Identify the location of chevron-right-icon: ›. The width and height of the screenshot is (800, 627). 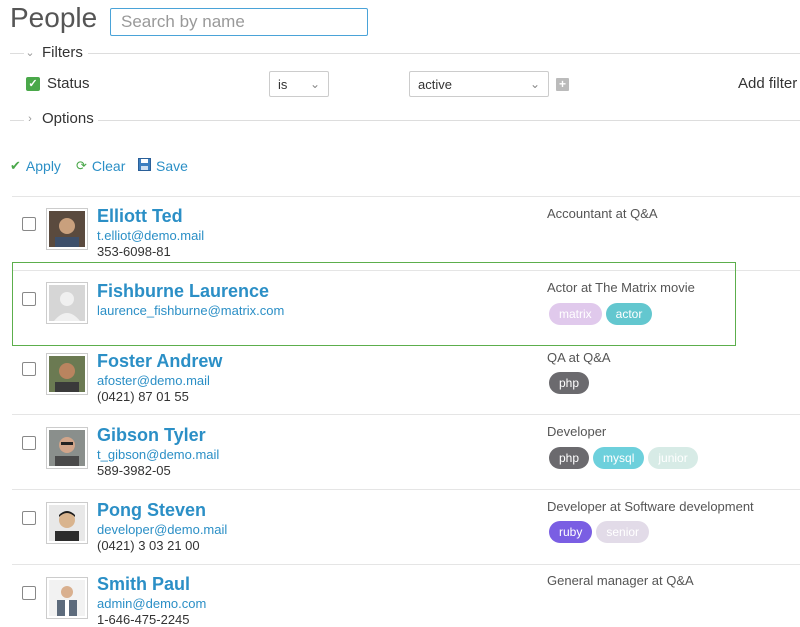
(30, 118).